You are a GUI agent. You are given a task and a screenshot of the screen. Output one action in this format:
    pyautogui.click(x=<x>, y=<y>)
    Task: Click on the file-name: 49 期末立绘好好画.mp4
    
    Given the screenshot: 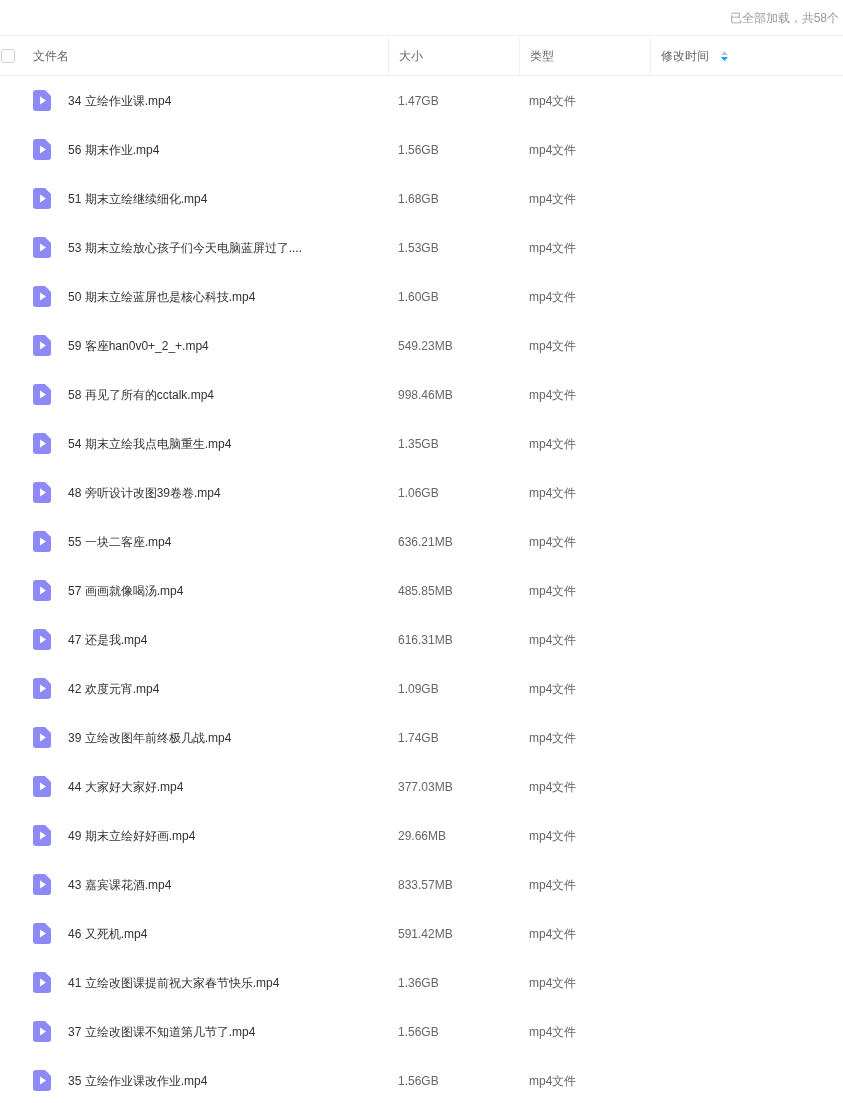 What is the action you would take?
    pyautogui.click(x=132, y=835)
    